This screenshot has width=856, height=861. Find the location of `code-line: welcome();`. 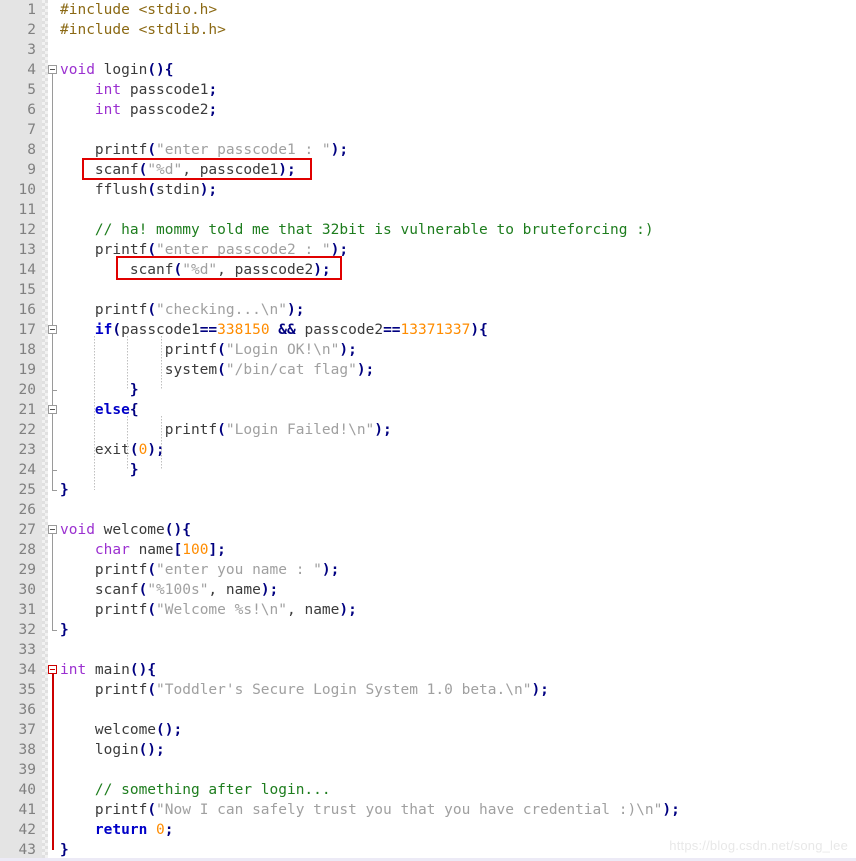

code-line: welcome(); is located at coordinates (121, 730).